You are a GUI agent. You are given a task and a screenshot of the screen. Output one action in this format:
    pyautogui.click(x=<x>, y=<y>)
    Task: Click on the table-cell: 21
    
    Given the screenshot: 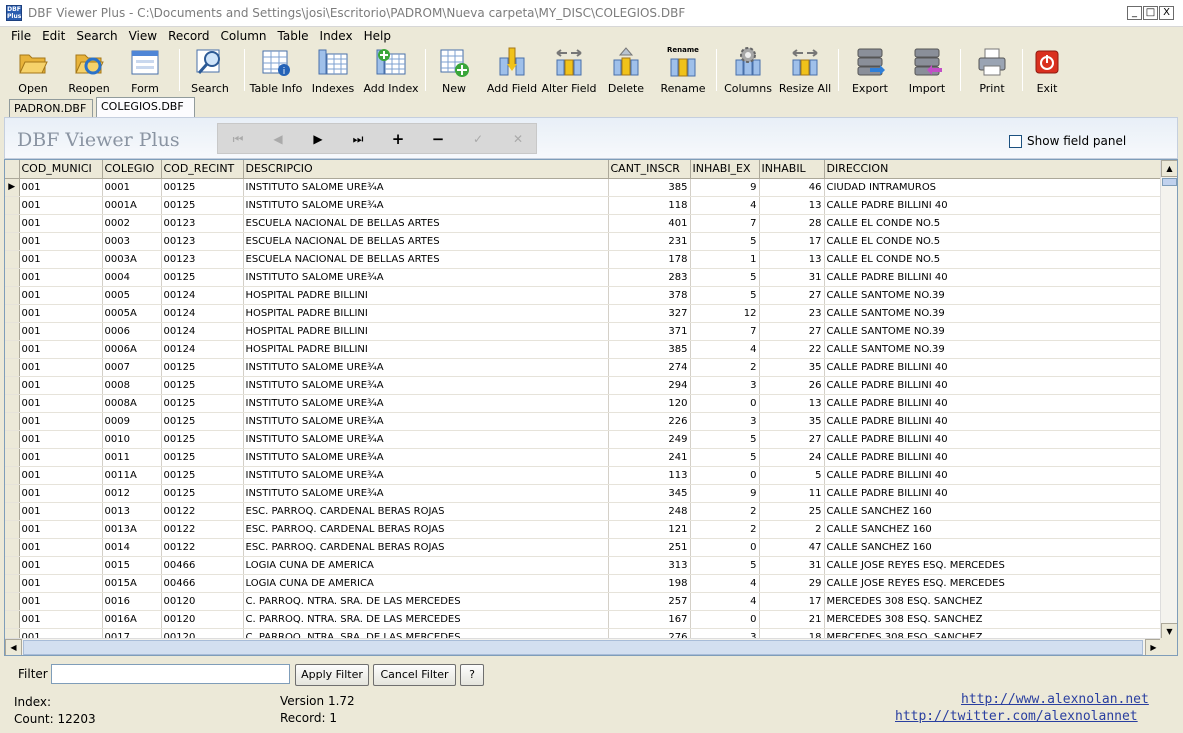 What is the action you would take?
    pyautogui.click(x=792, y=619)
    